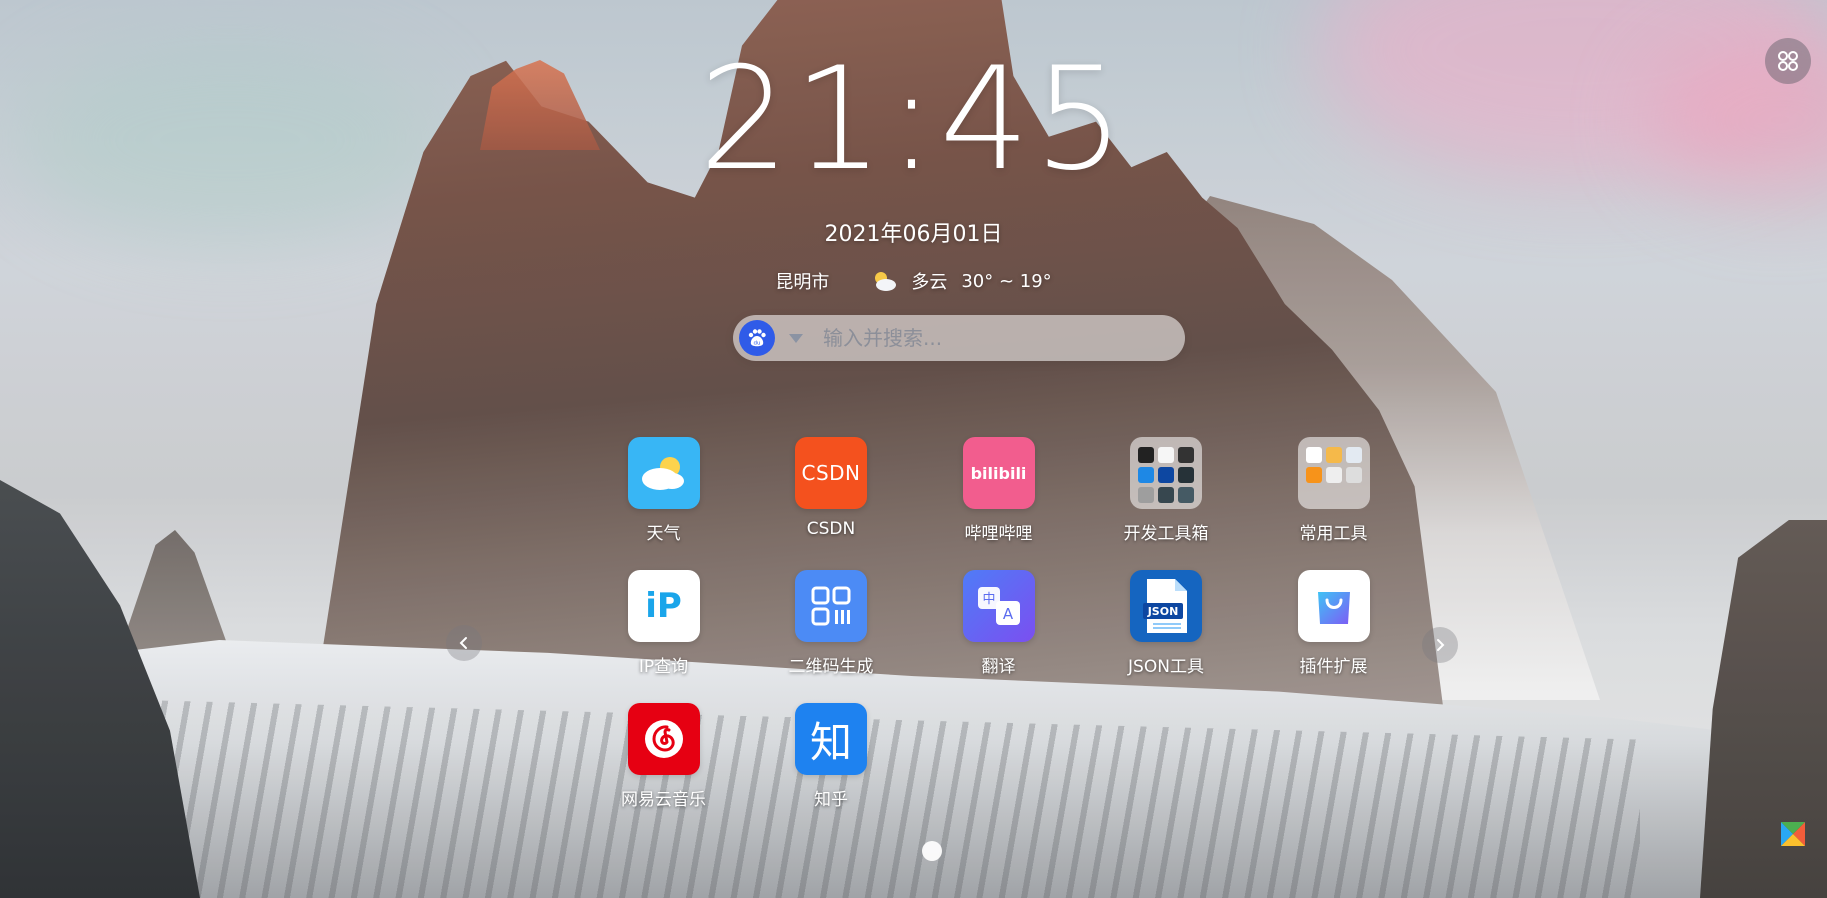 This screenshot has width=1827, height=898. I want to click on shopping-bag-icon, so click(1333, 606).